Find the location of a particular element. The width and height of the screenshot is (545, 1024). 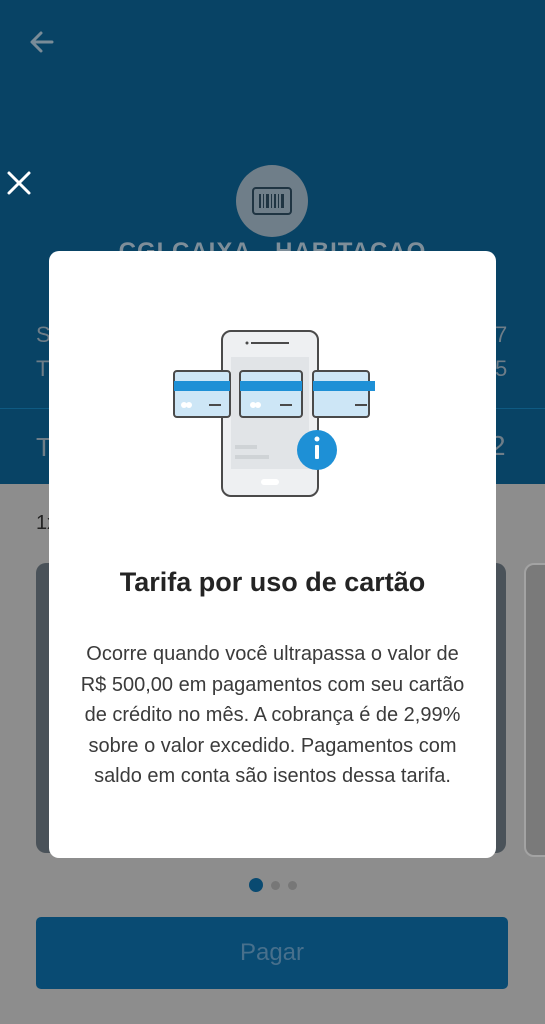

detail-value-1: 7 is located at coordinates (501, 334).